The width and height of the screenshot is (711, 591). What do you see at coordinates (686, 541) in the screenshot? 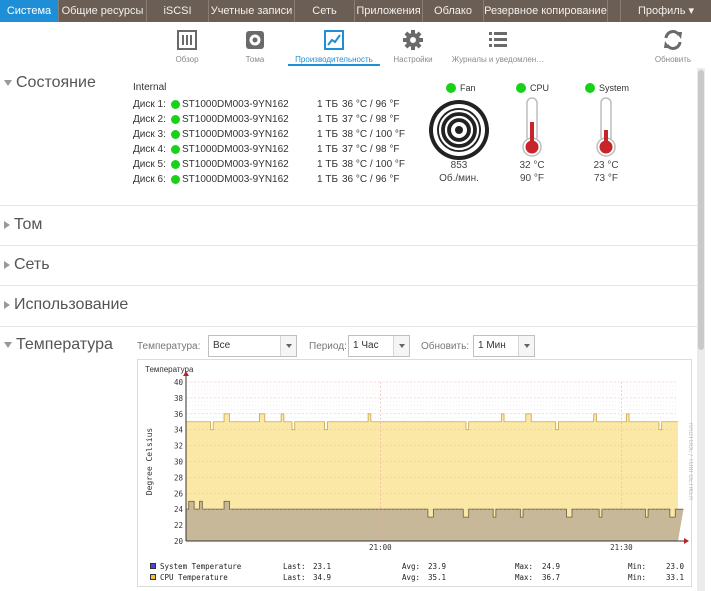
I see `x-axis-arrow` at bounding box center [686, 541].